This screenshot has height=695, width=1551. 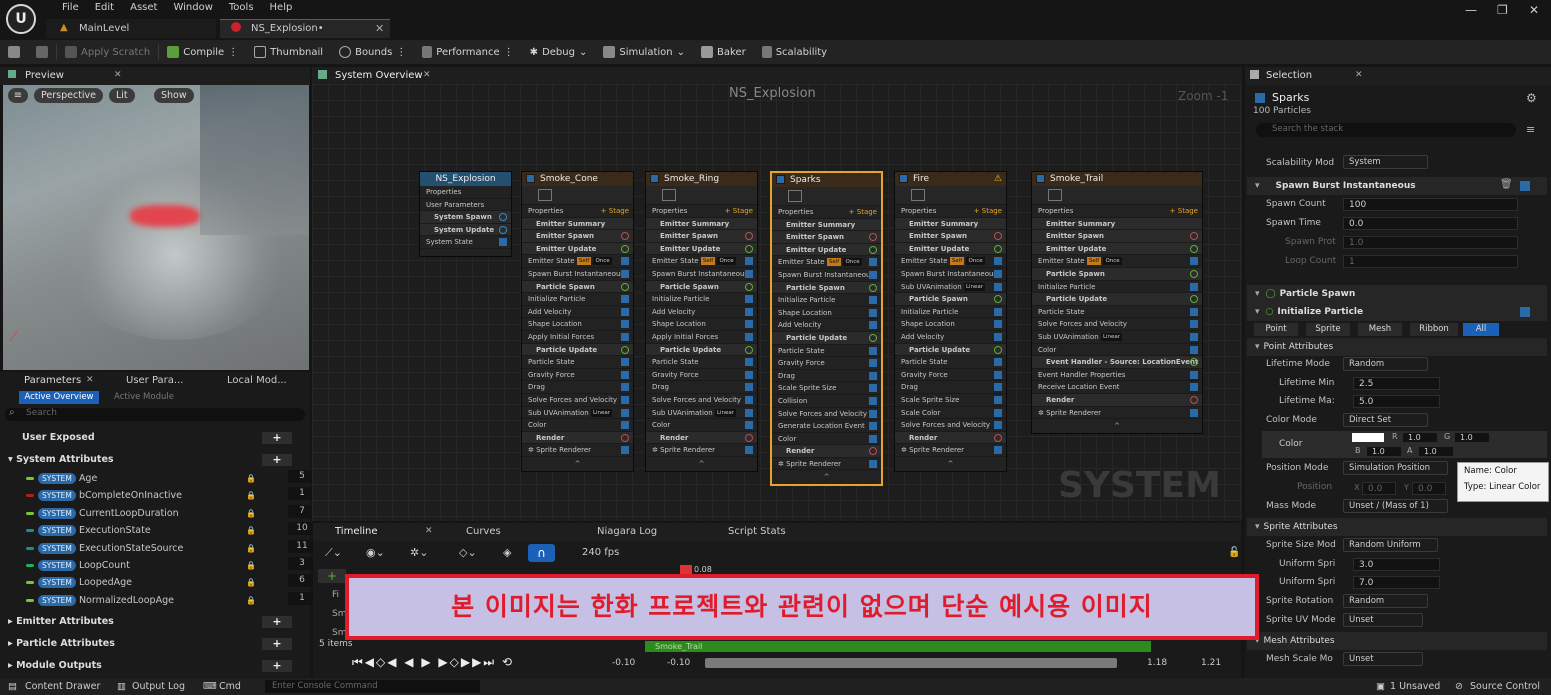 What do you see at coordinates (826, 451) in the screenshot?
I see `emitter-module-row: Render` at bounding box center [826, 451].